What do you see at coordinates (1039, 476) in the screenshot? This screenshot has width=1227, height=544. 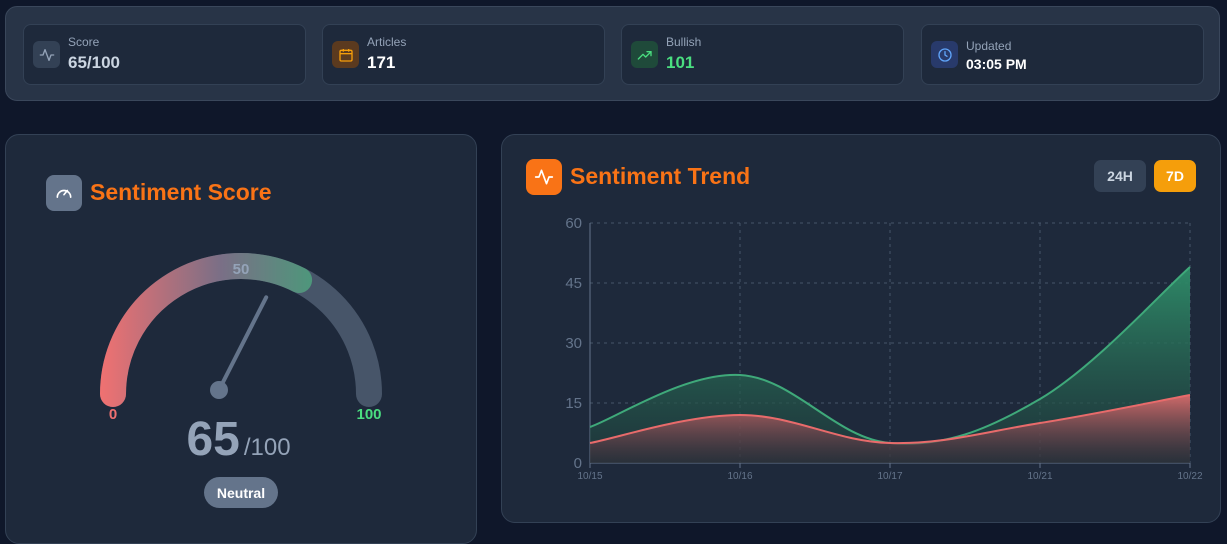 I see `x-tick-label: 10/21` at bounding box center [1039, 476].